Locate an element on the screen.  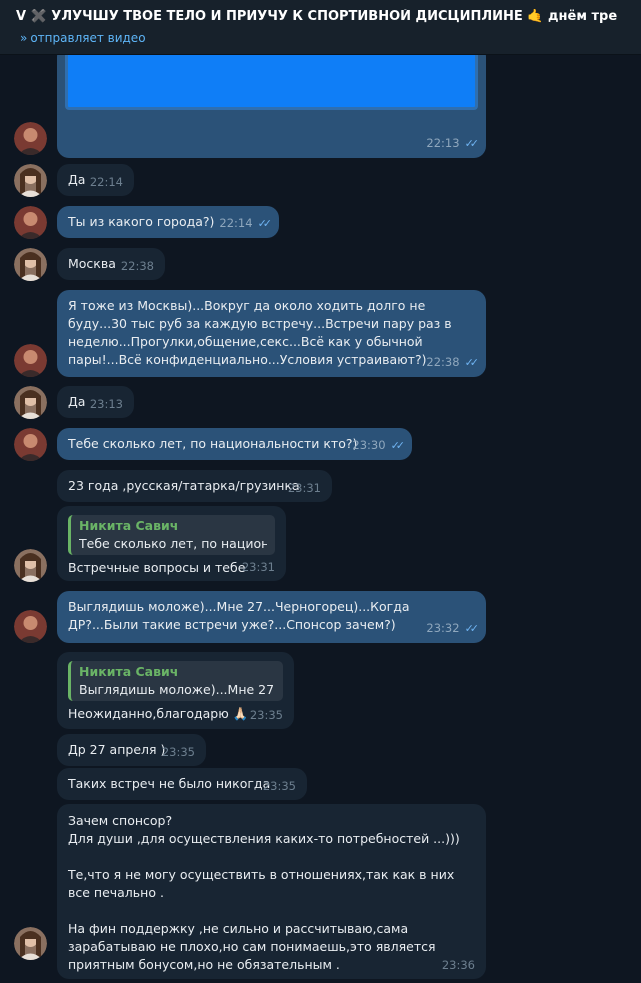
message-bubble: 22:13 ✓✓ is located at coordinates (271, 106).